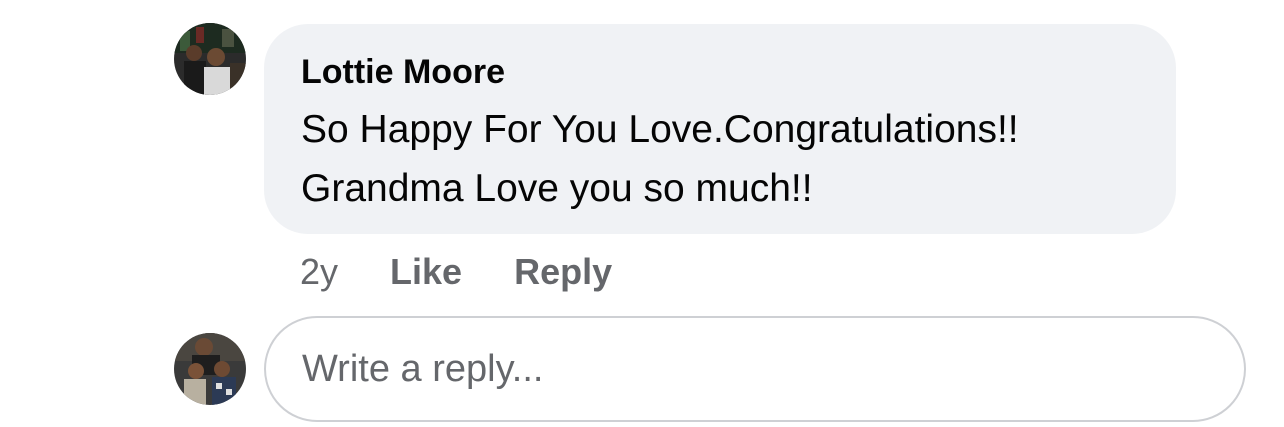  I want to click on current-user-avatar, so click(210, 369).